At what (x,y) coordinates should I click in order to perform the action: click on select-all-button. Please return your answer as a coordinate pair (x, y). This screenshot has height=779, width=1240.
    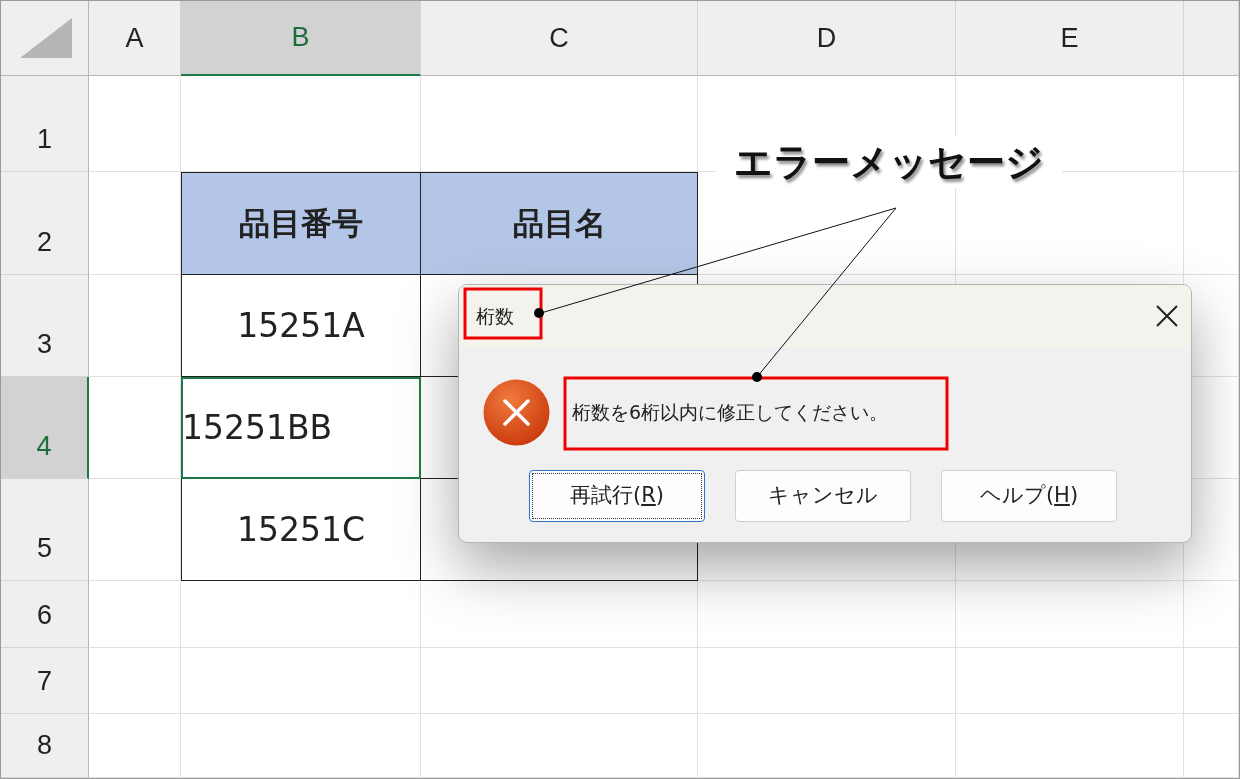
    Looking at the image, I should click on (45, 38).